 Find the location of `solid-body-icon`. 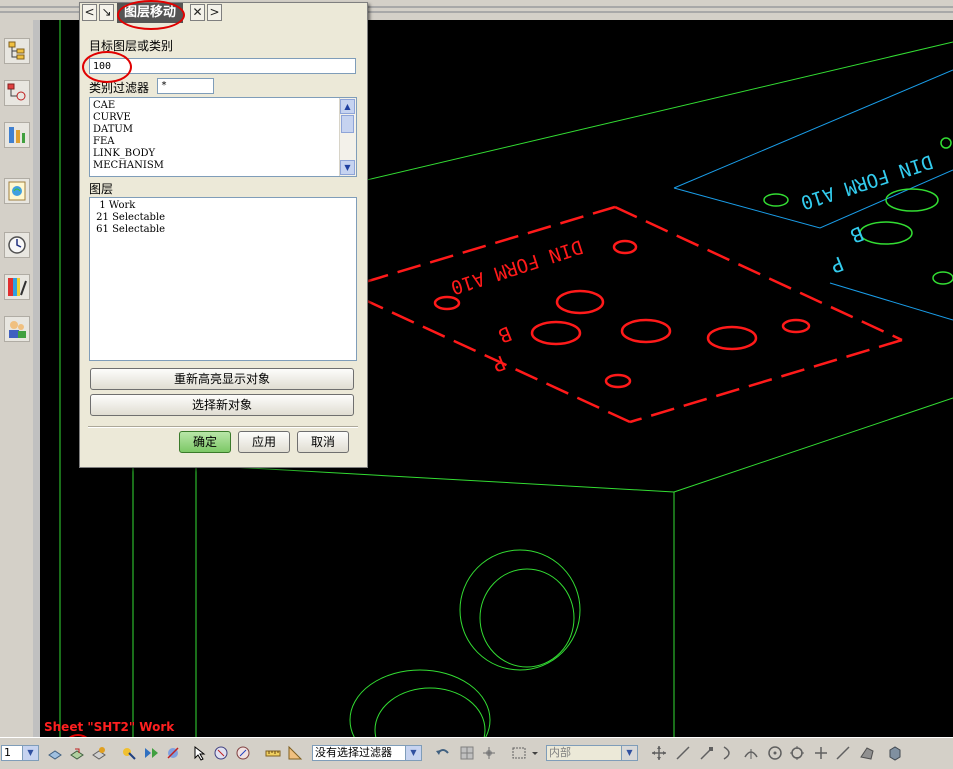

solid-body-icon is located at coordinates (895, 753).